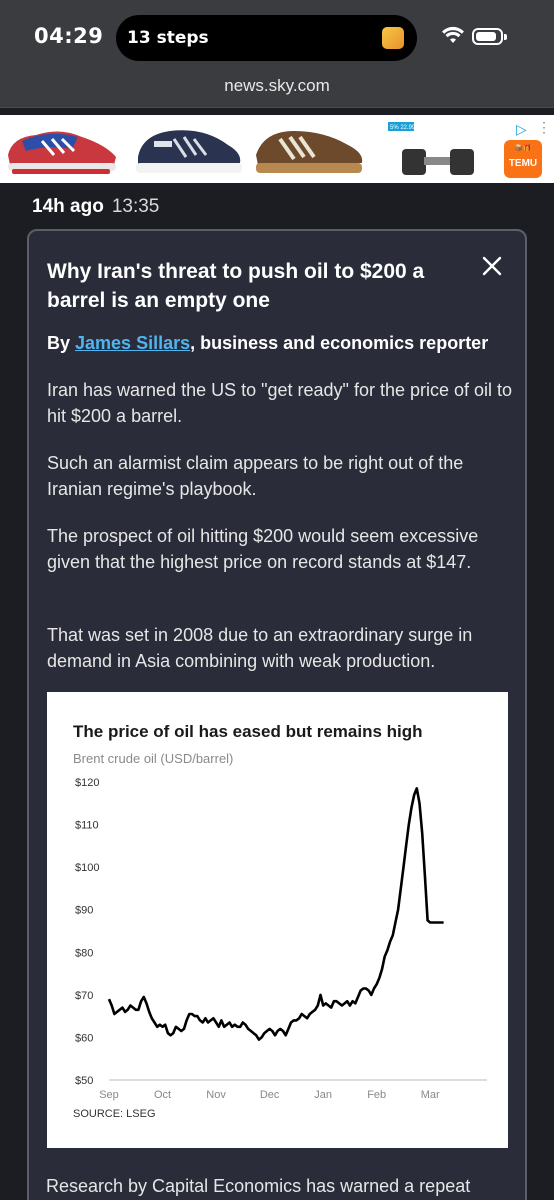  What do you see at coordinates (523, 163) in the screenshot?
I see `temu-logo-text: TEMU` at bounding box center [523, 163].